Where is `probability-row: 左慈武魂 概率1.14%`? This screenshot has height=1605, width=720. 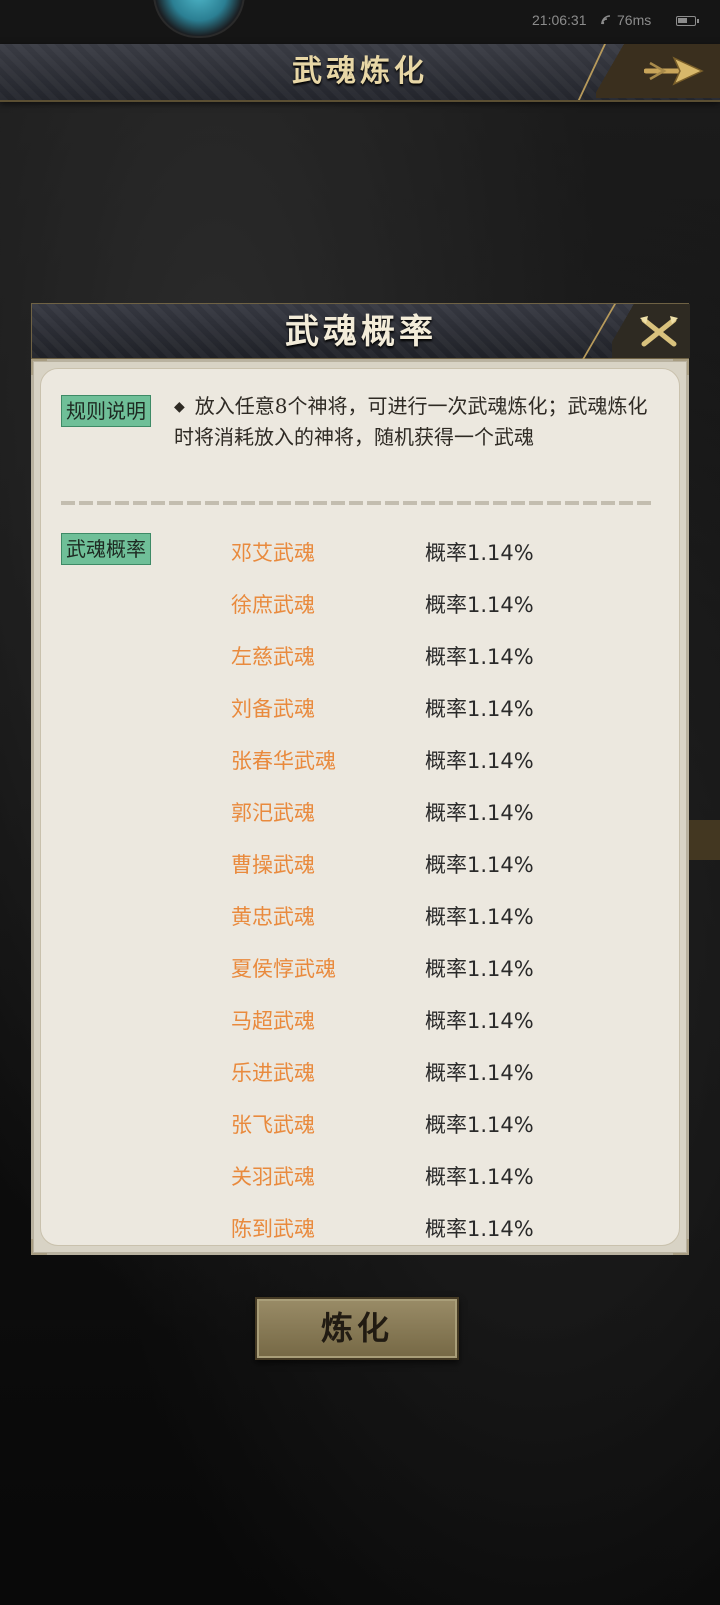
probability-row: 左慈武魂 概率1.14% is located at coordinates (360, 659).